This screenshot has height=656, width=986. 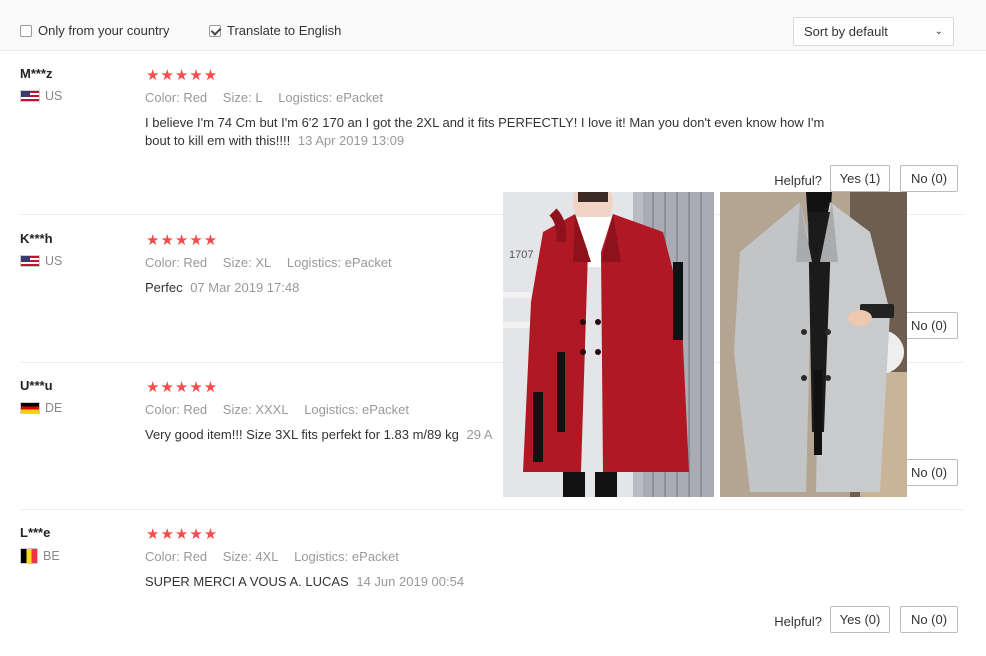 What do you see at coordinates (51, 556) in the screenshot?
I see `country-code: BE` at bounding box center [51, 556].